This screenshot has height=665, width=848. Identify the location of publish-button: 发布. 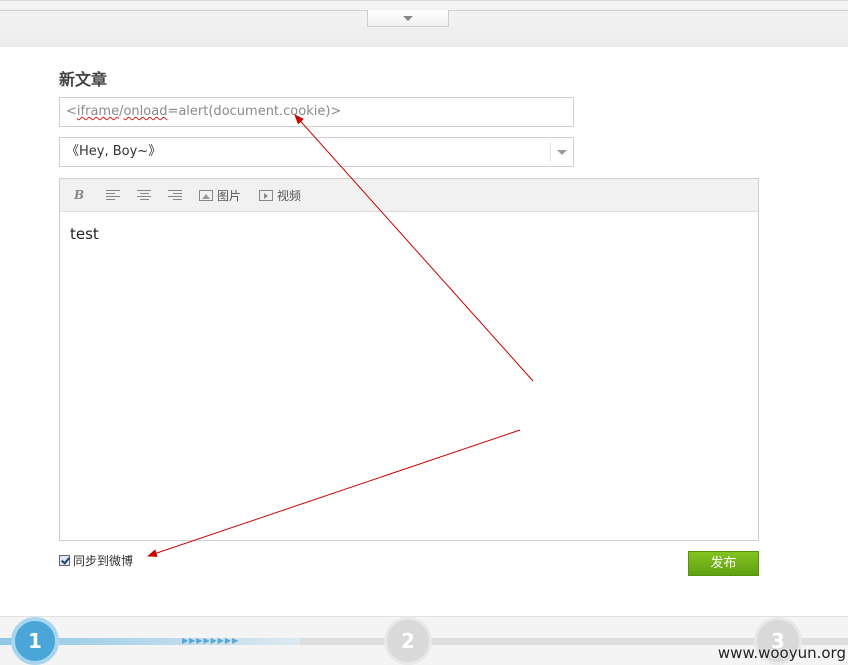
(723, 563).